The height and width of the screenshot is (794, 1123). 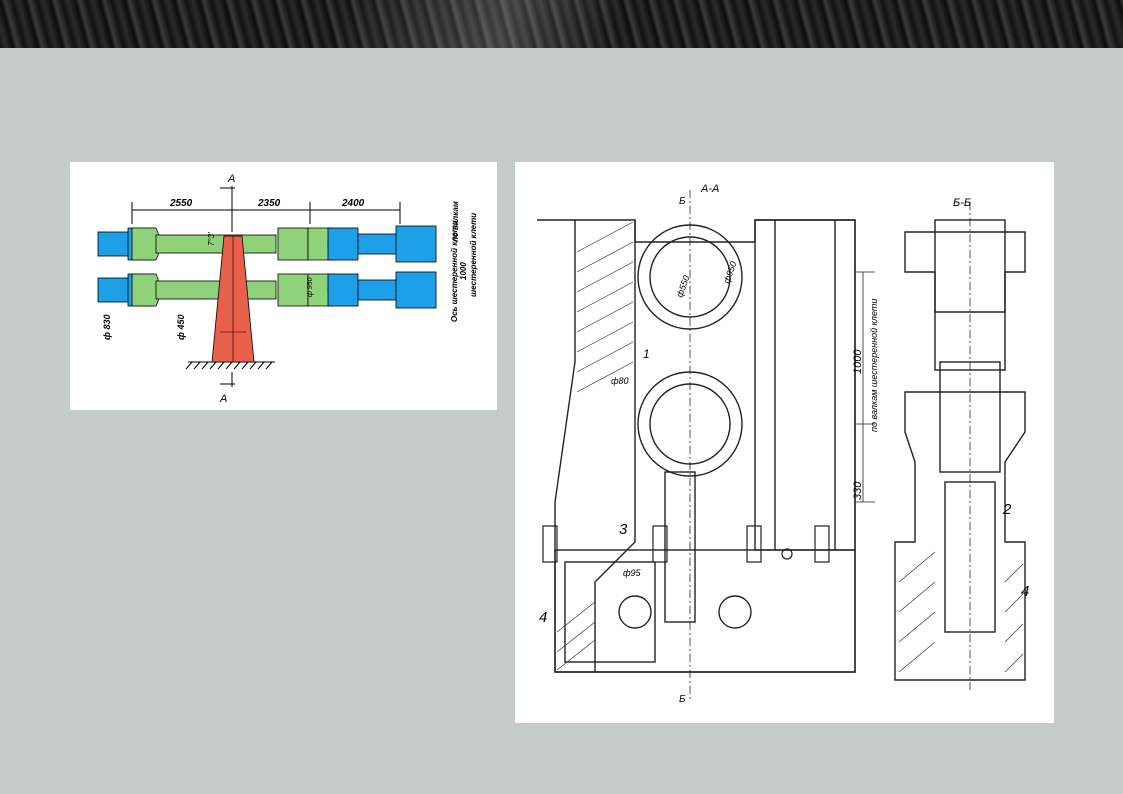 What do you see at coordinates (686, 544) in the screenshot?
I see `bolts` at bounding box center [686, 544].